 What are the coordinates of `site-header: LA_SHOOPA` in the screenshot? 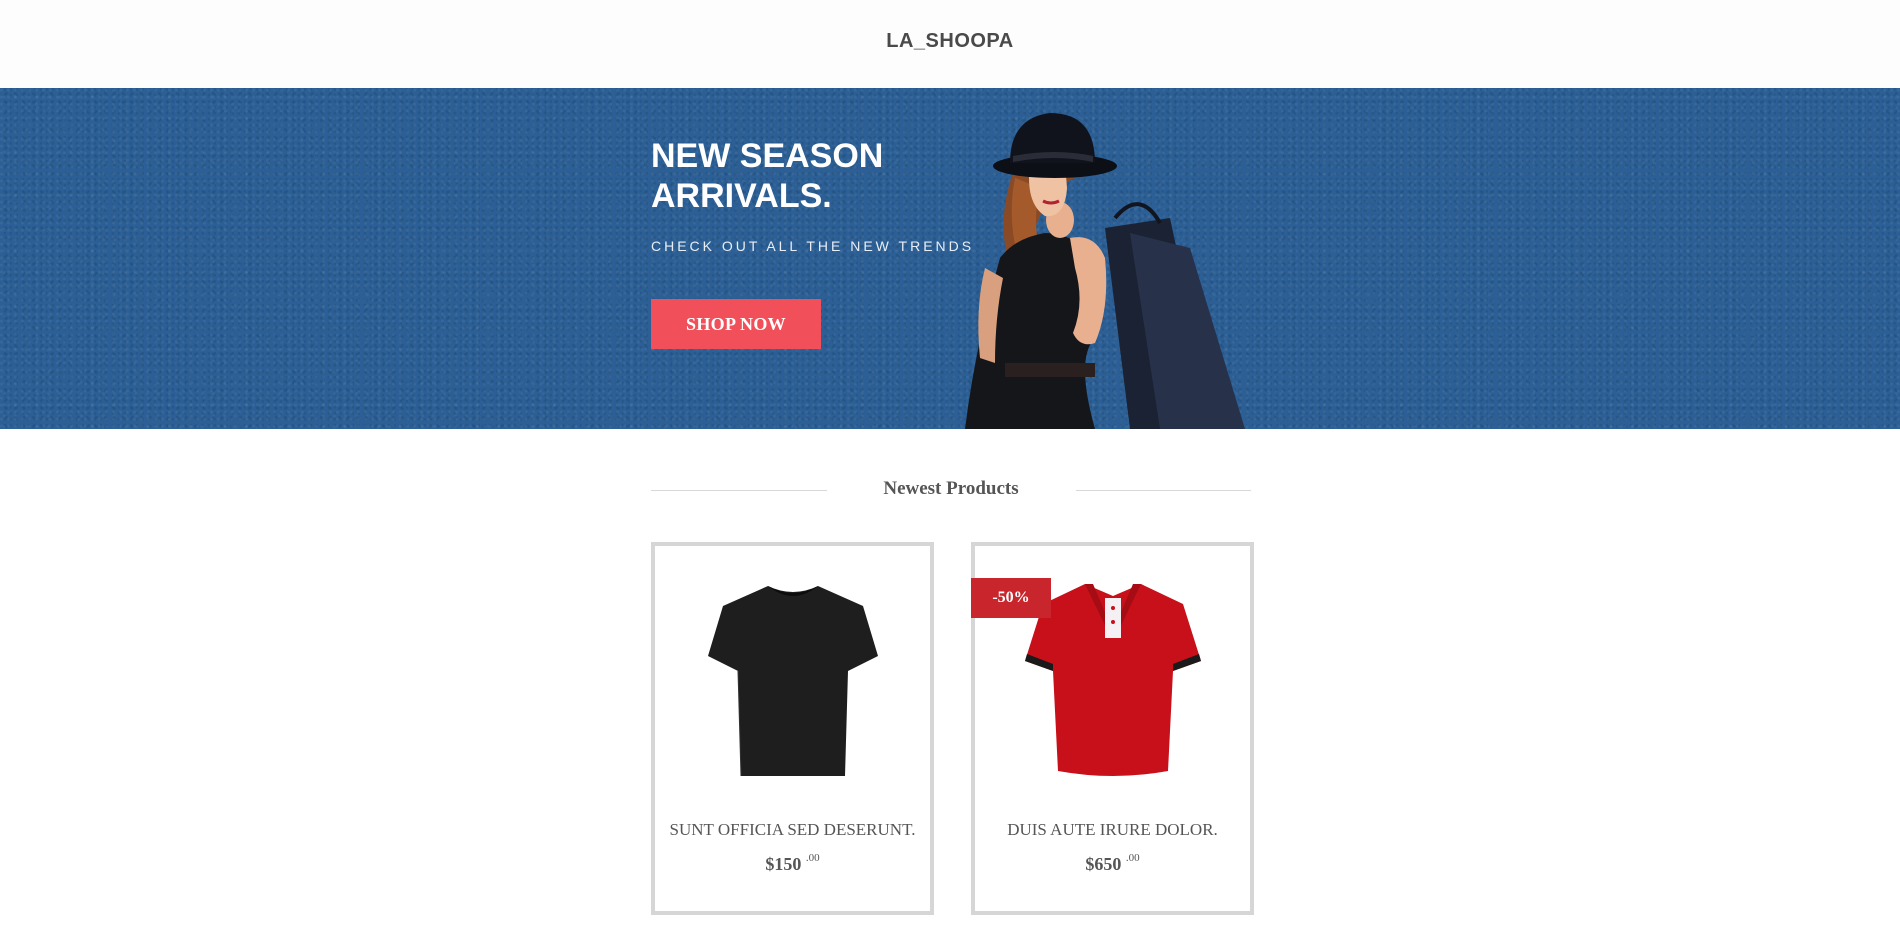 It's located at (950, 44).